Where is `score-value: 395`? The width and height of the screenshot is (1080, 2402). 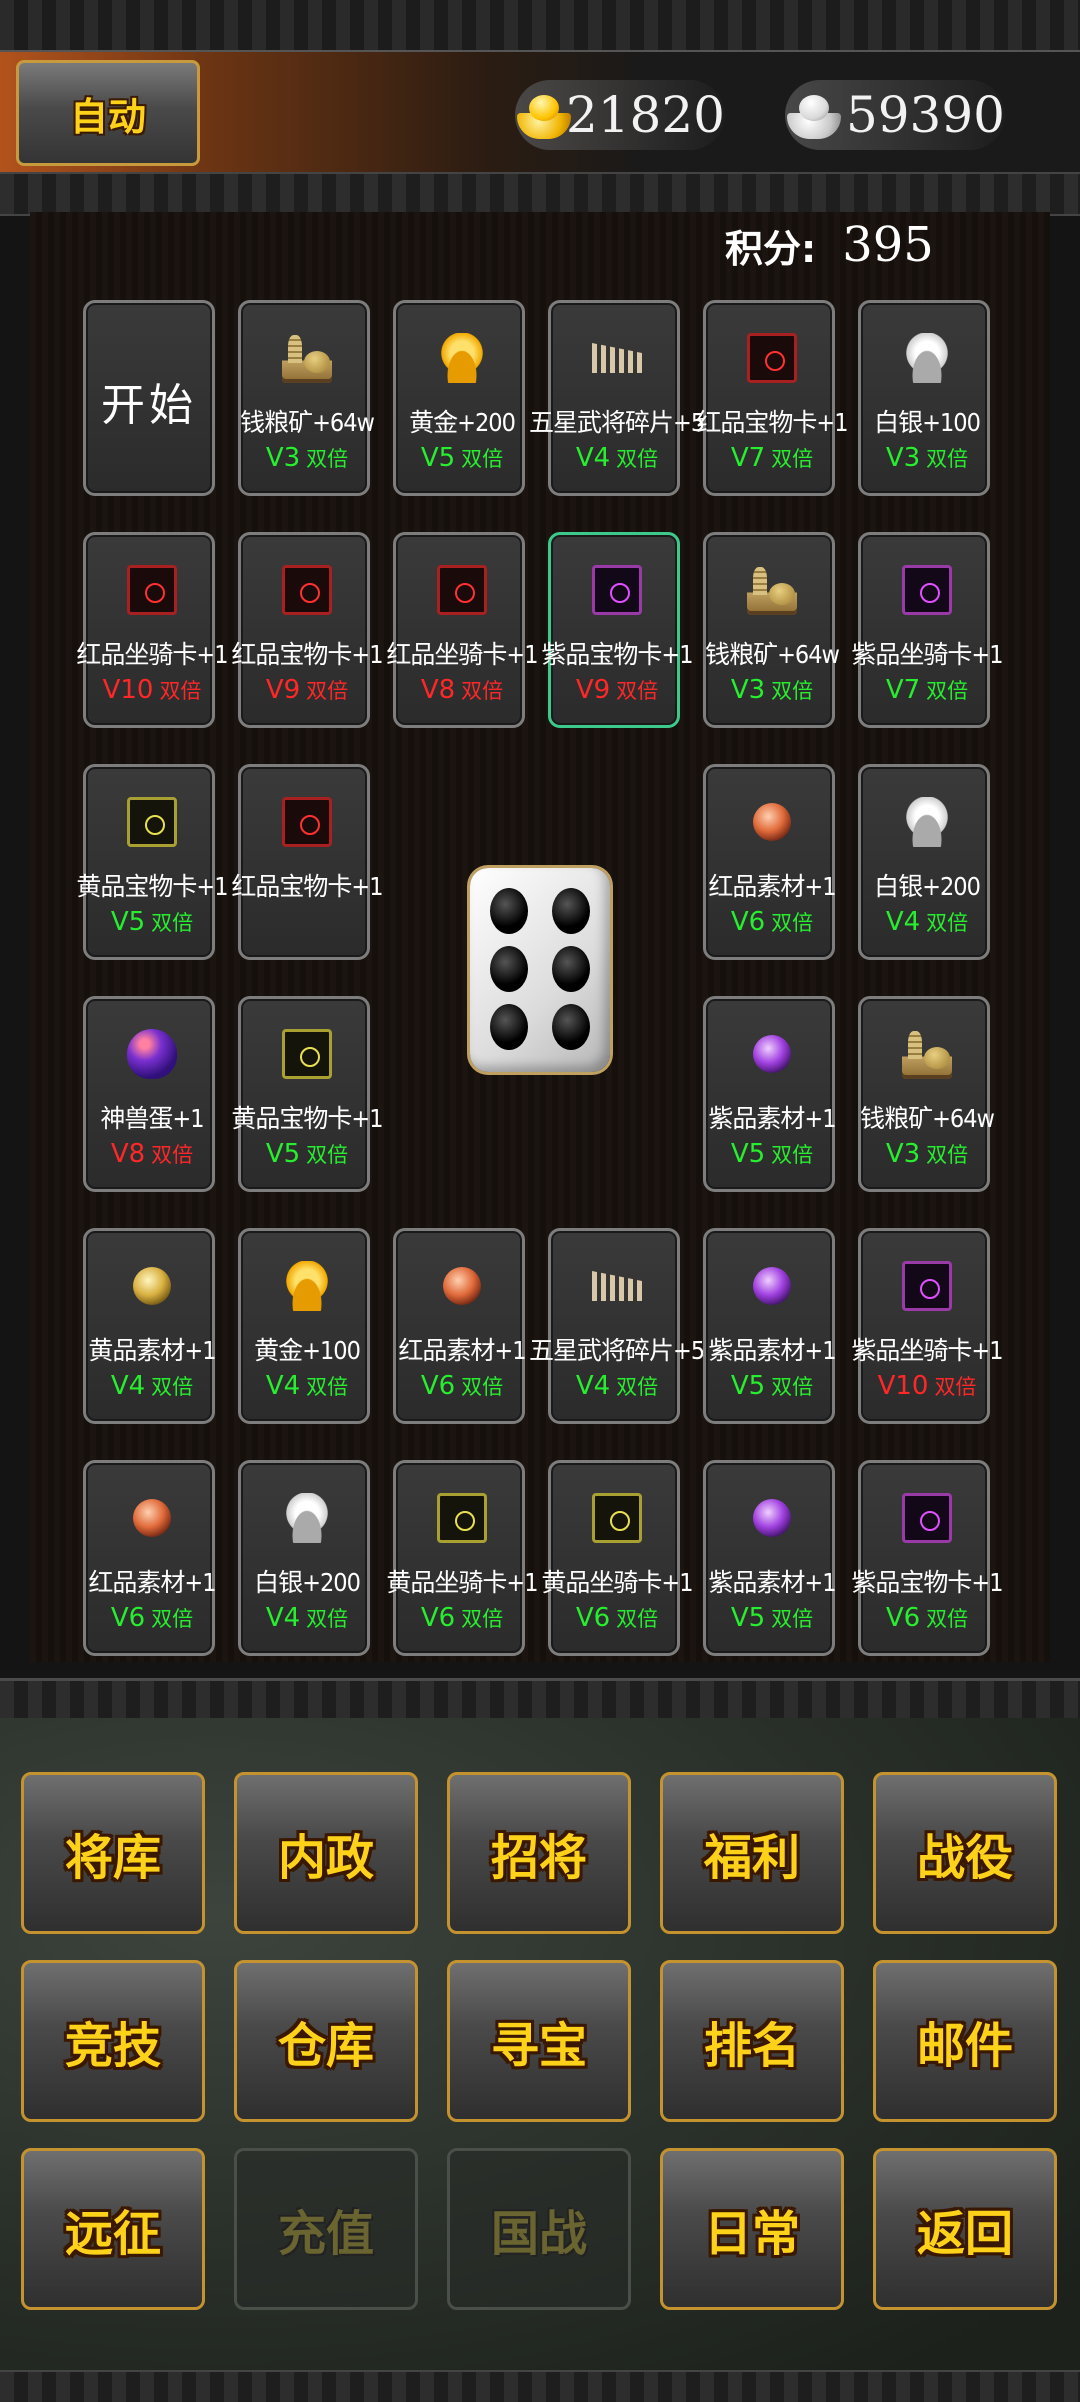
score-value: 395 is located at coordinates (888, 245).